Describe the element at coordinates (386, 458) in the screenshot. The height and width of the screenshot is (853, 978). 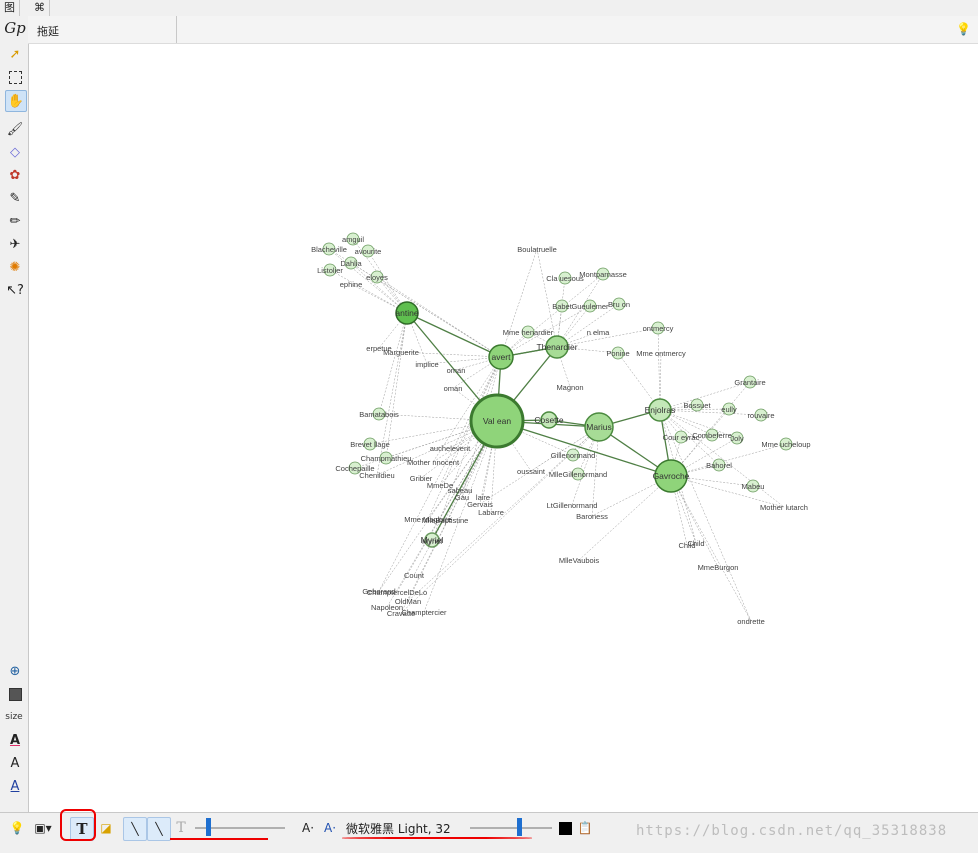
I see `graph-node-label: Champmathieu` at that location.